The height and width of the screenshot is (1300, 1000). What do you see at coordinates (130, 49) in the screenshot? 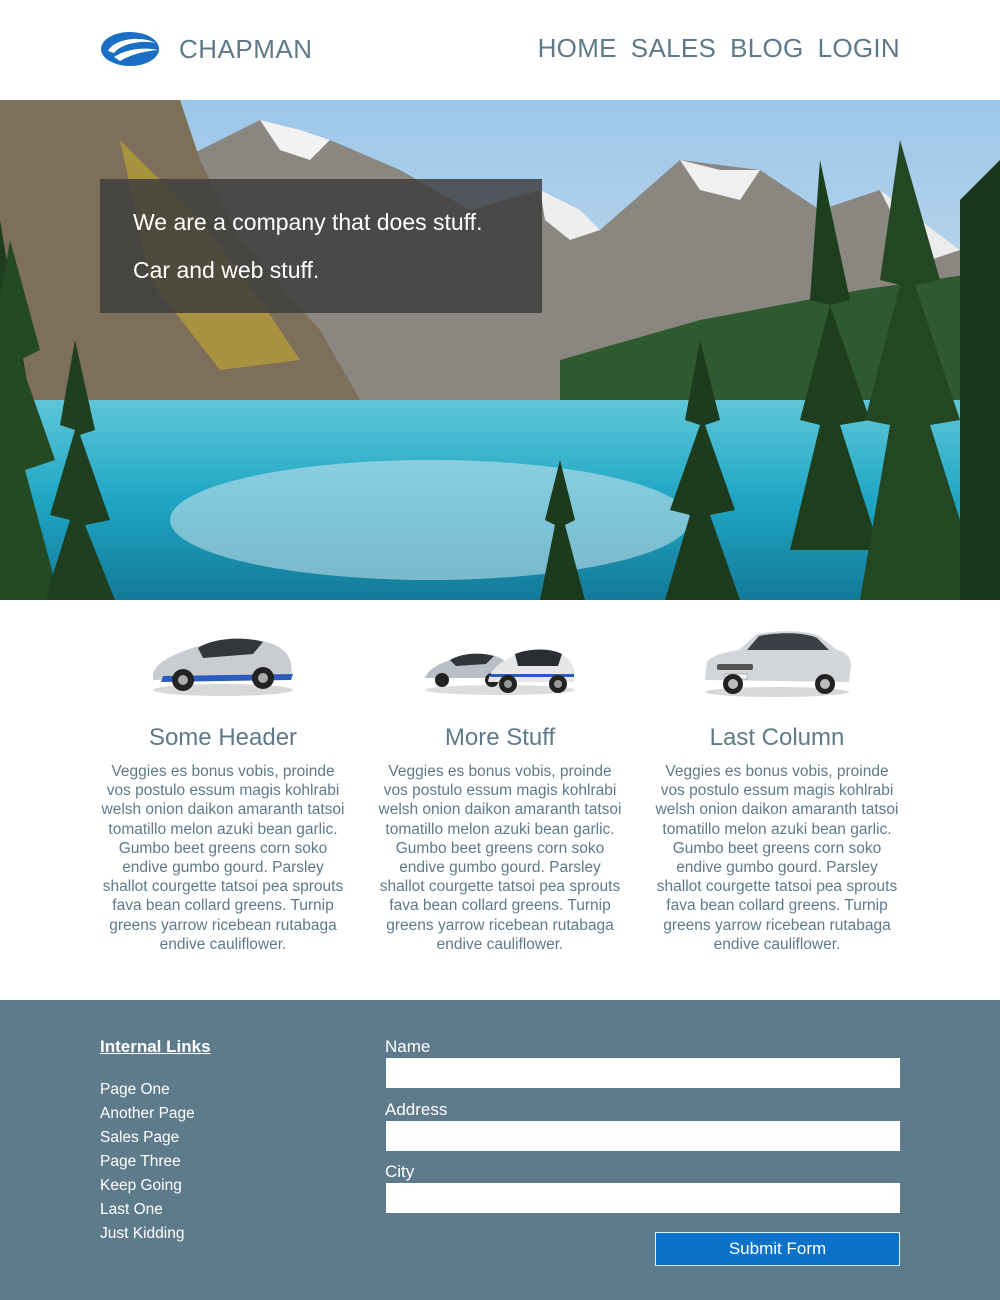
I see `swoosh-logo-icon` at bounding box center [130, 49].